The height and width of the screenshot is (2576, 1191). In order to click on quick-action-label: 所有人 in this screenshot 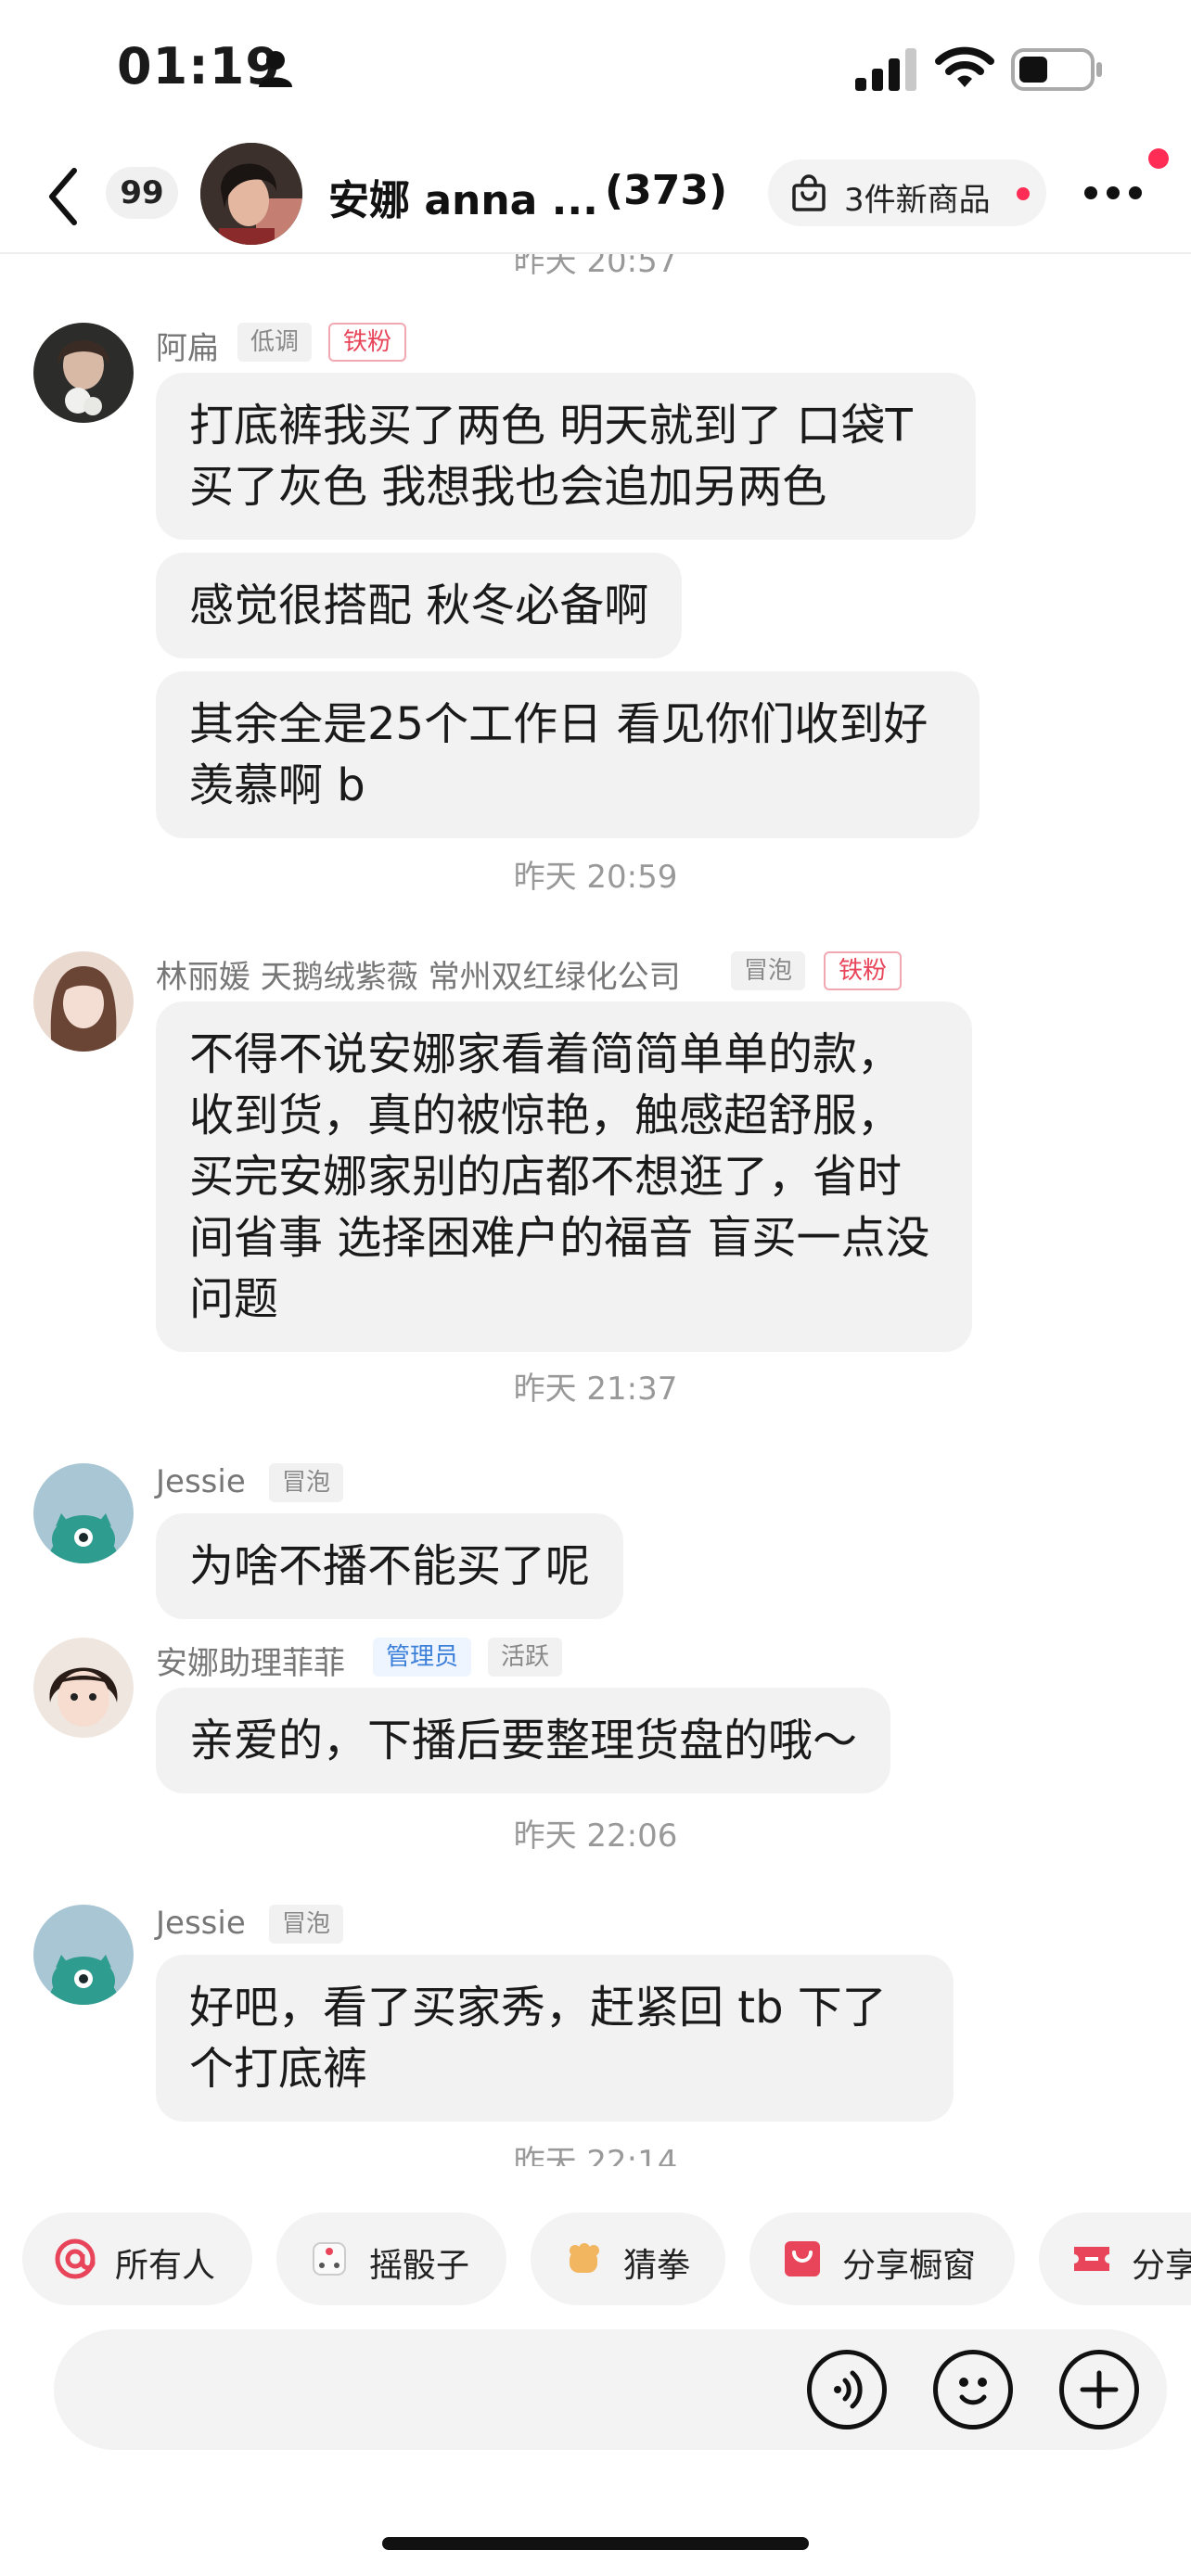, I will do `click(165, 2266)`.